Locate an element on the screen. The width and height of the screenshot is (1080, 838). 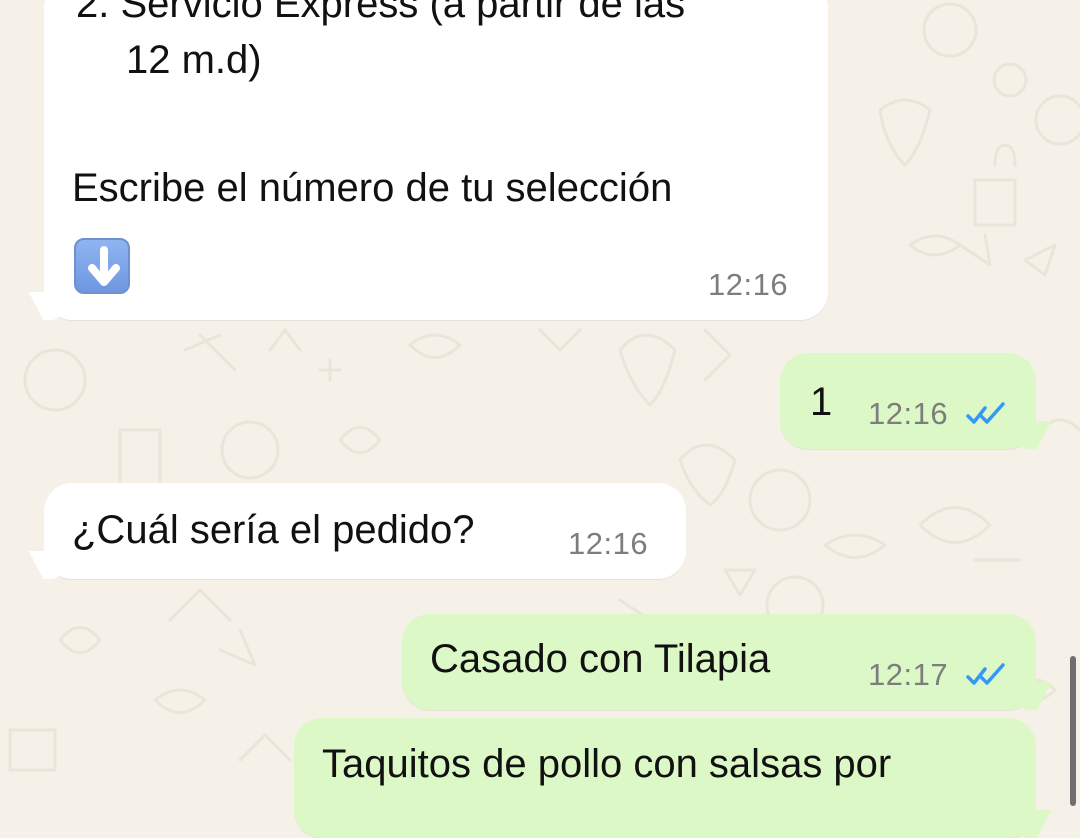
down-arrow-icon is located at coordinates (102, 266).